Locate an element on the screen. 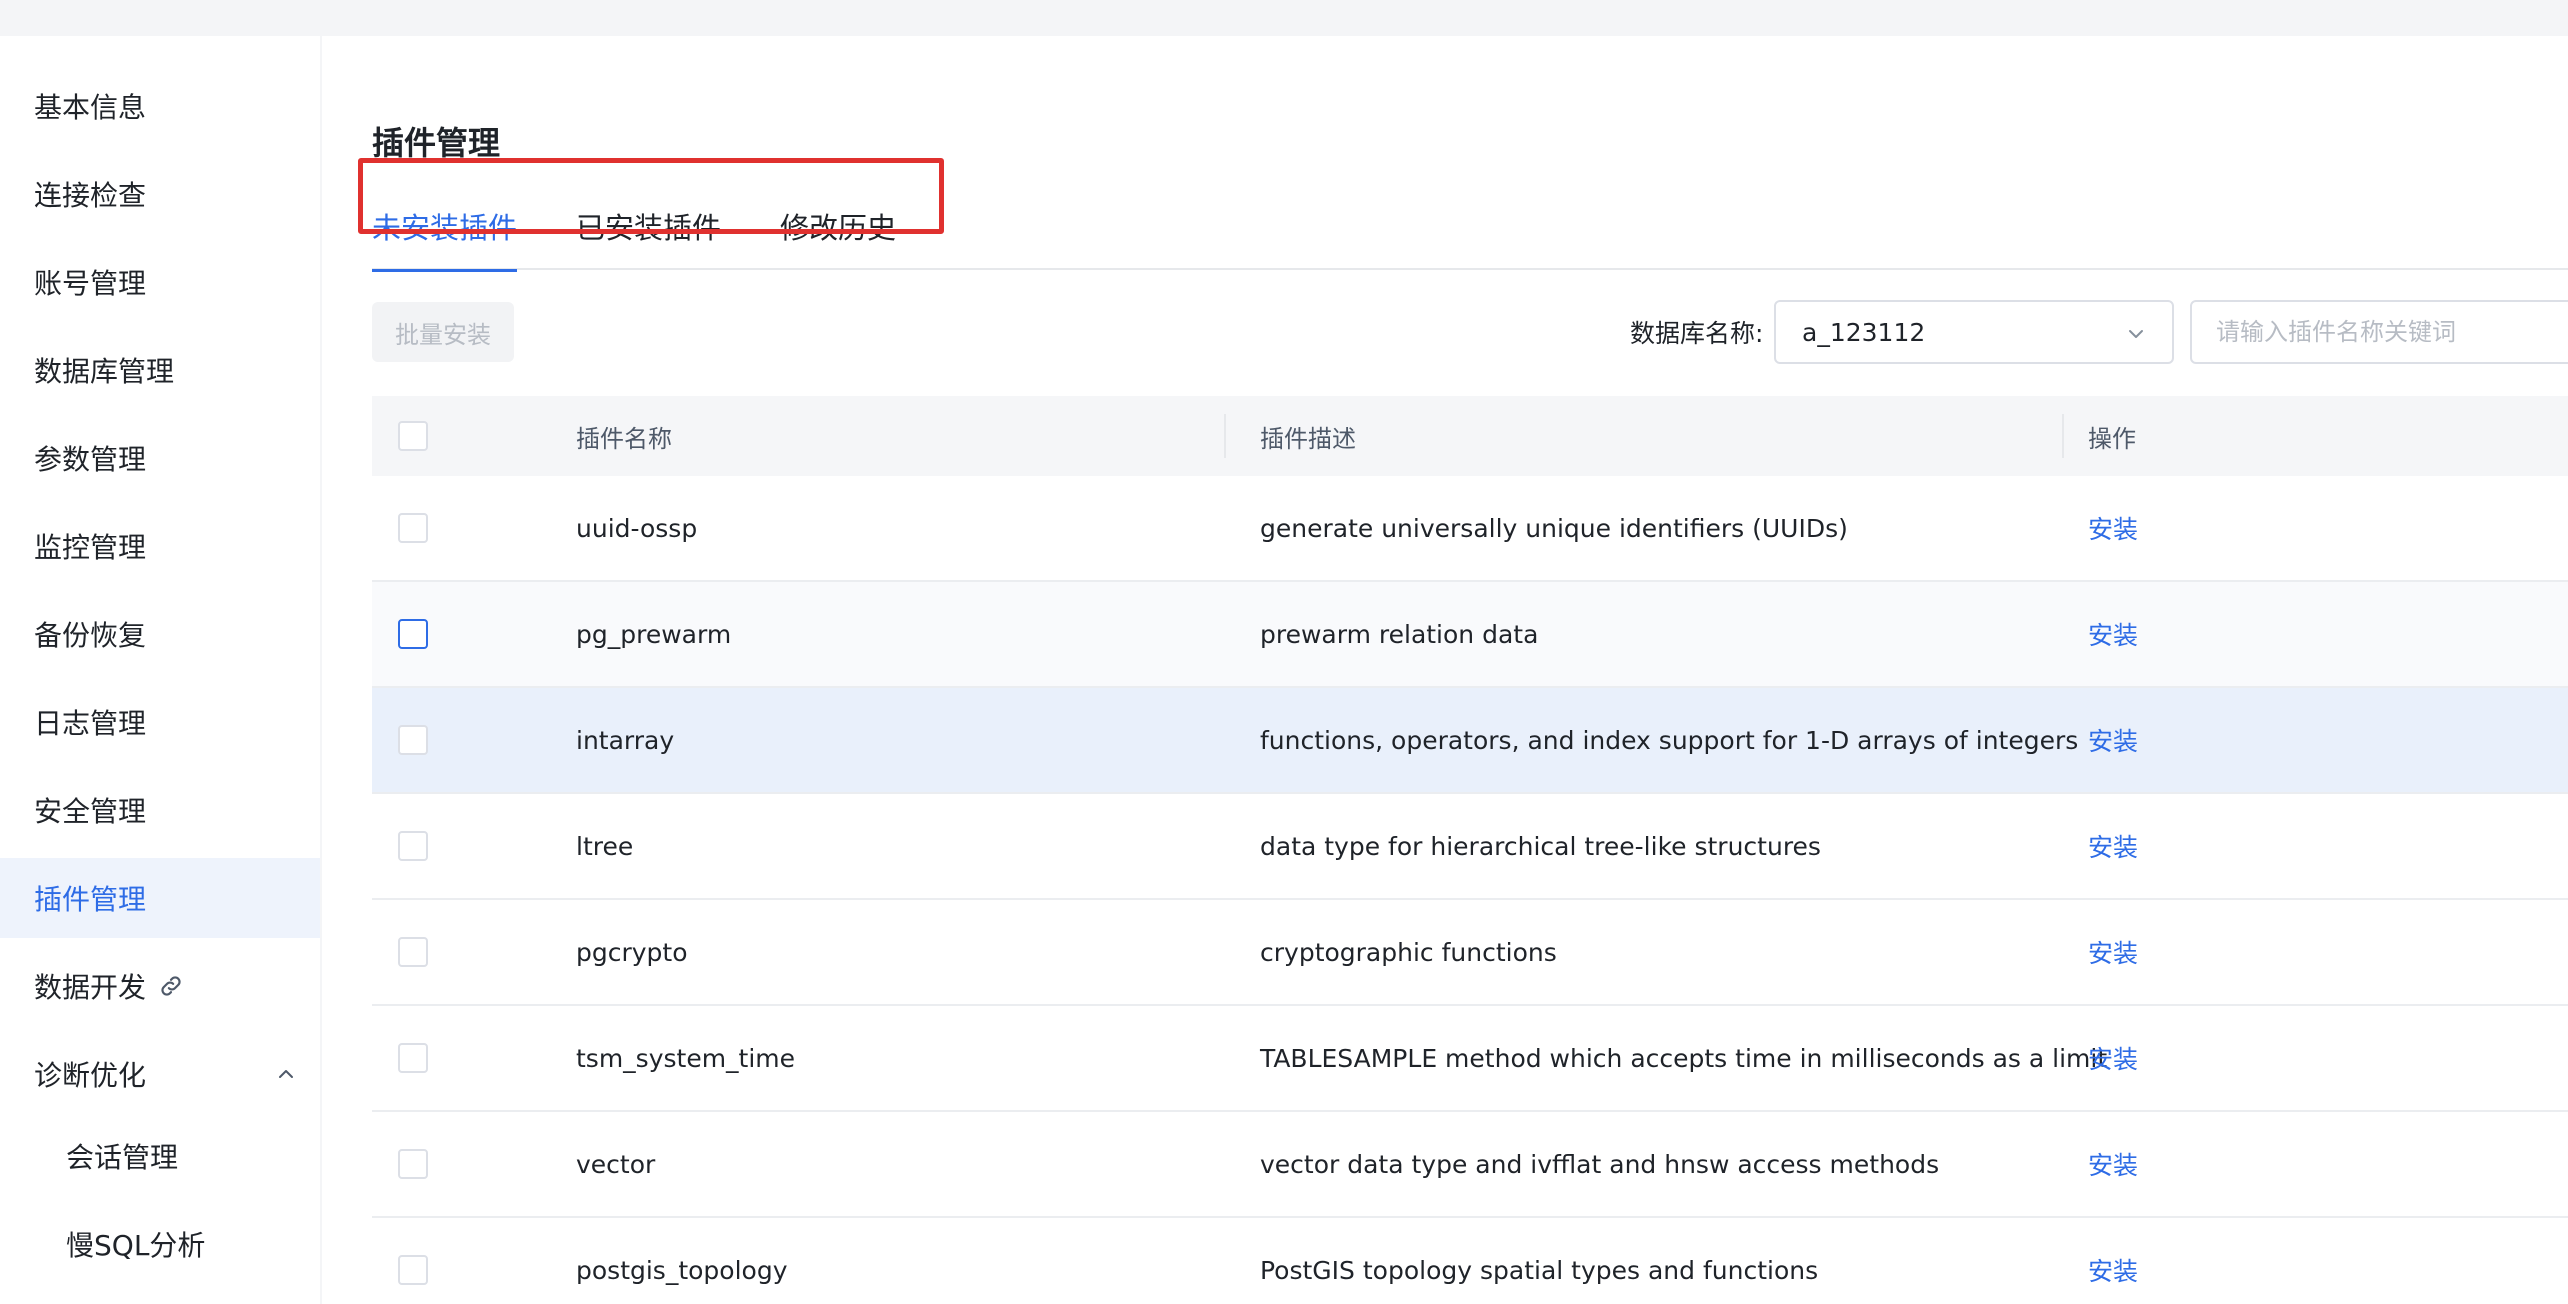 This screenshot has width=2568, height=1304. plugin-name: uuid-ossp is located at coordinates (637, 528).